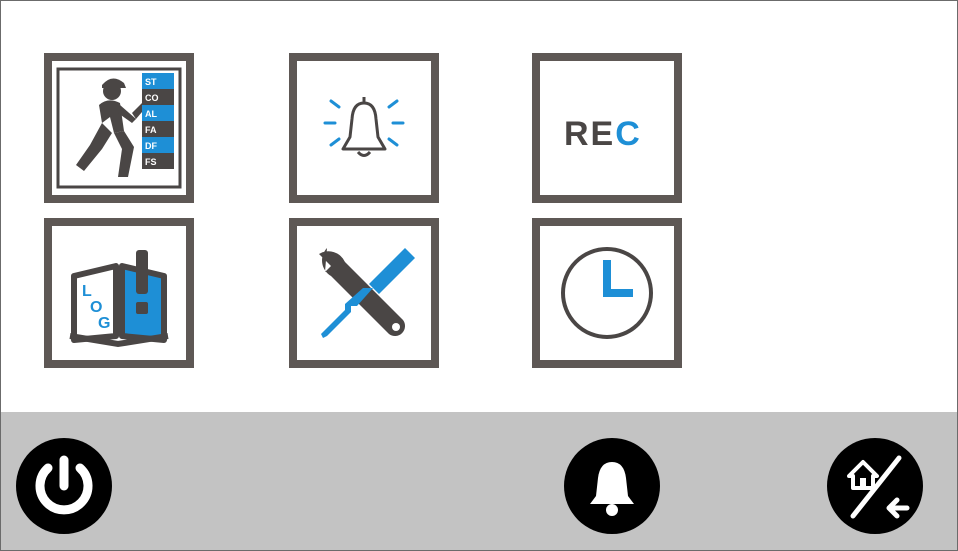 The image size is (958, 551). I want to click on bell-button, so click(612, 486).